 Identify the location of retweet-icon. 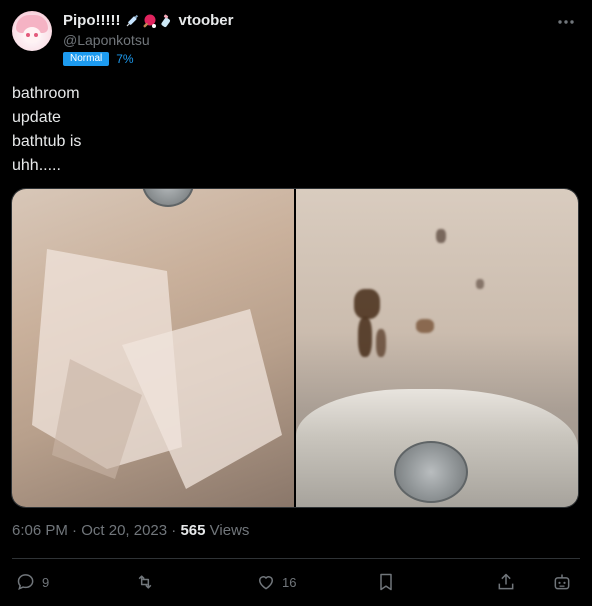
(145, 582).